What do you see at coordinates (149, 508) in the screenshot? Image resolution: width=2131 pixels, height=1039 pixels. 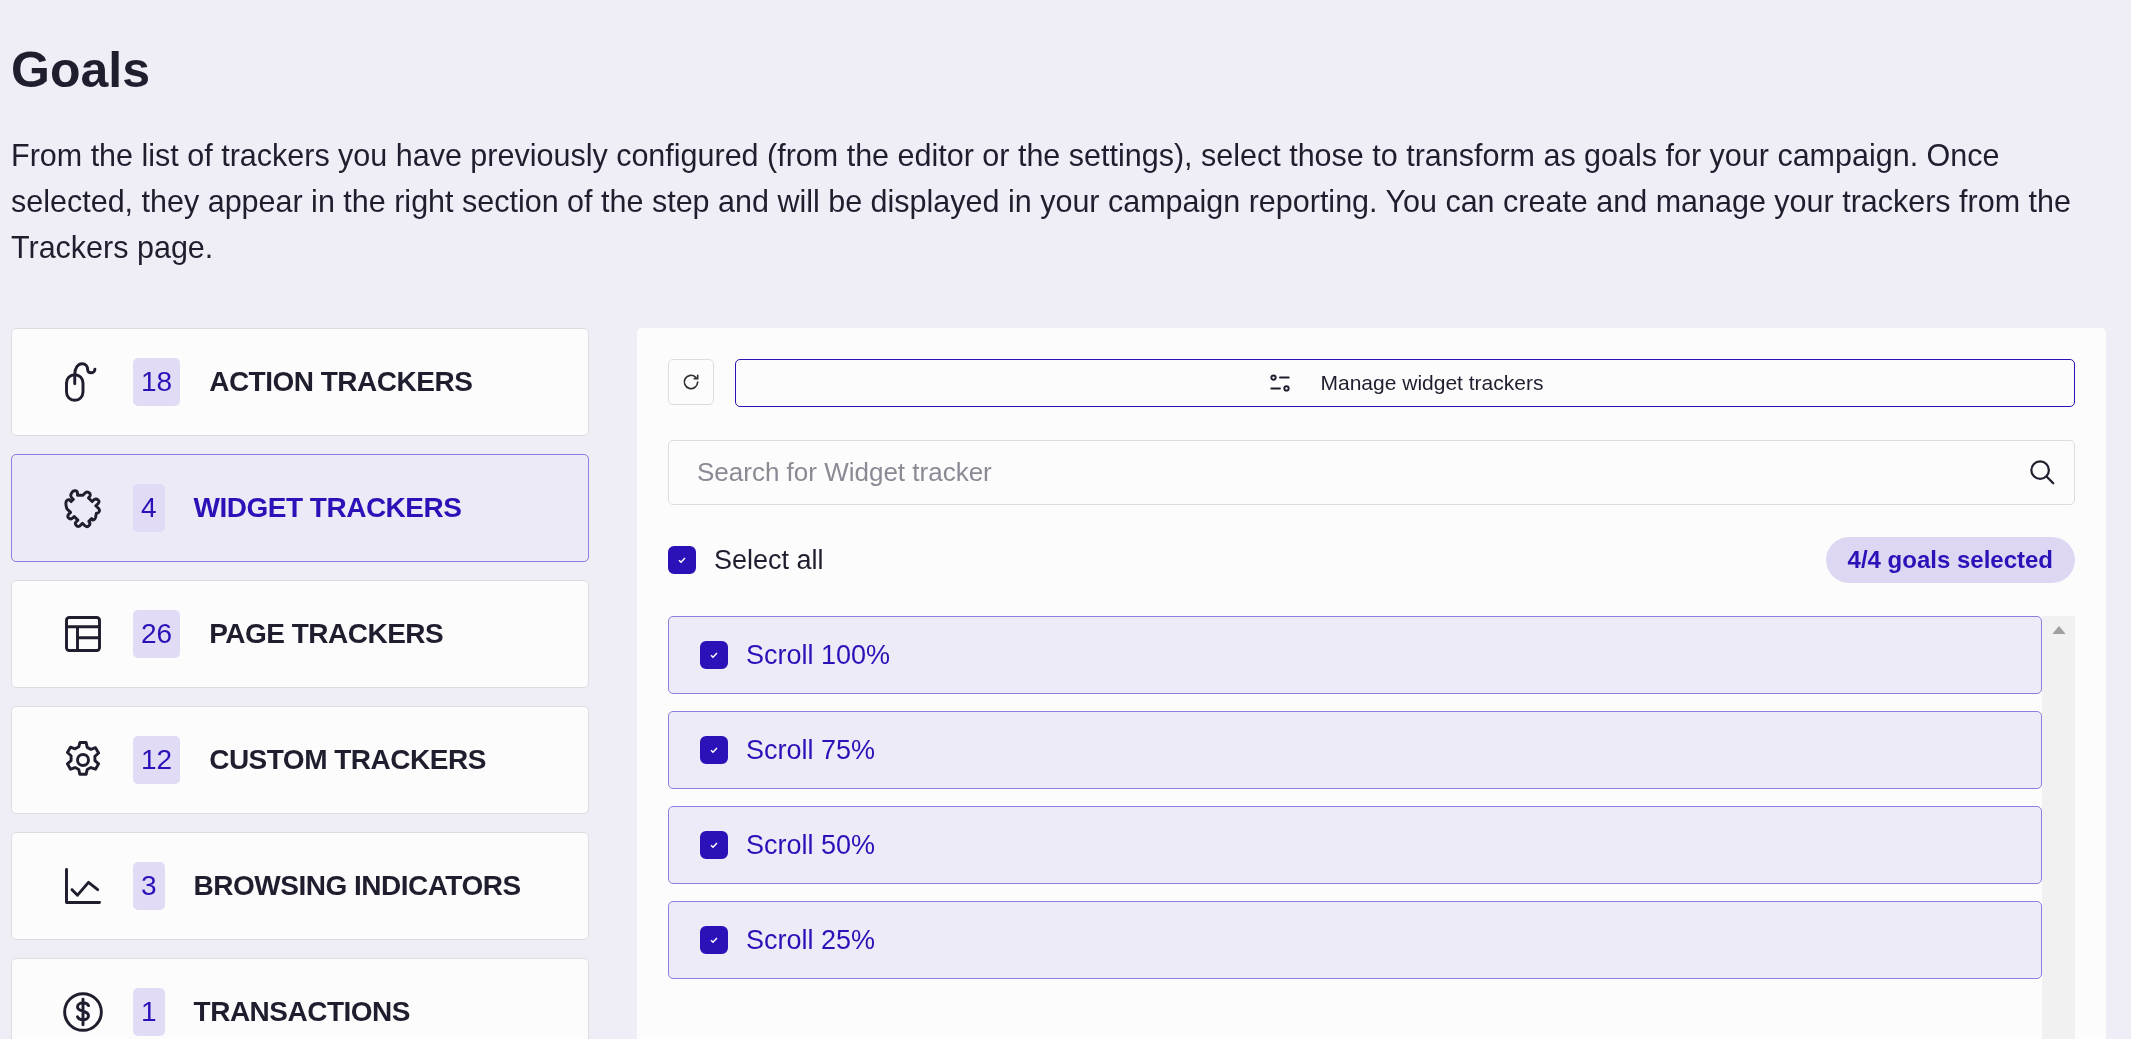 I see `count-badge: 4` at bounding box center [149, 508].